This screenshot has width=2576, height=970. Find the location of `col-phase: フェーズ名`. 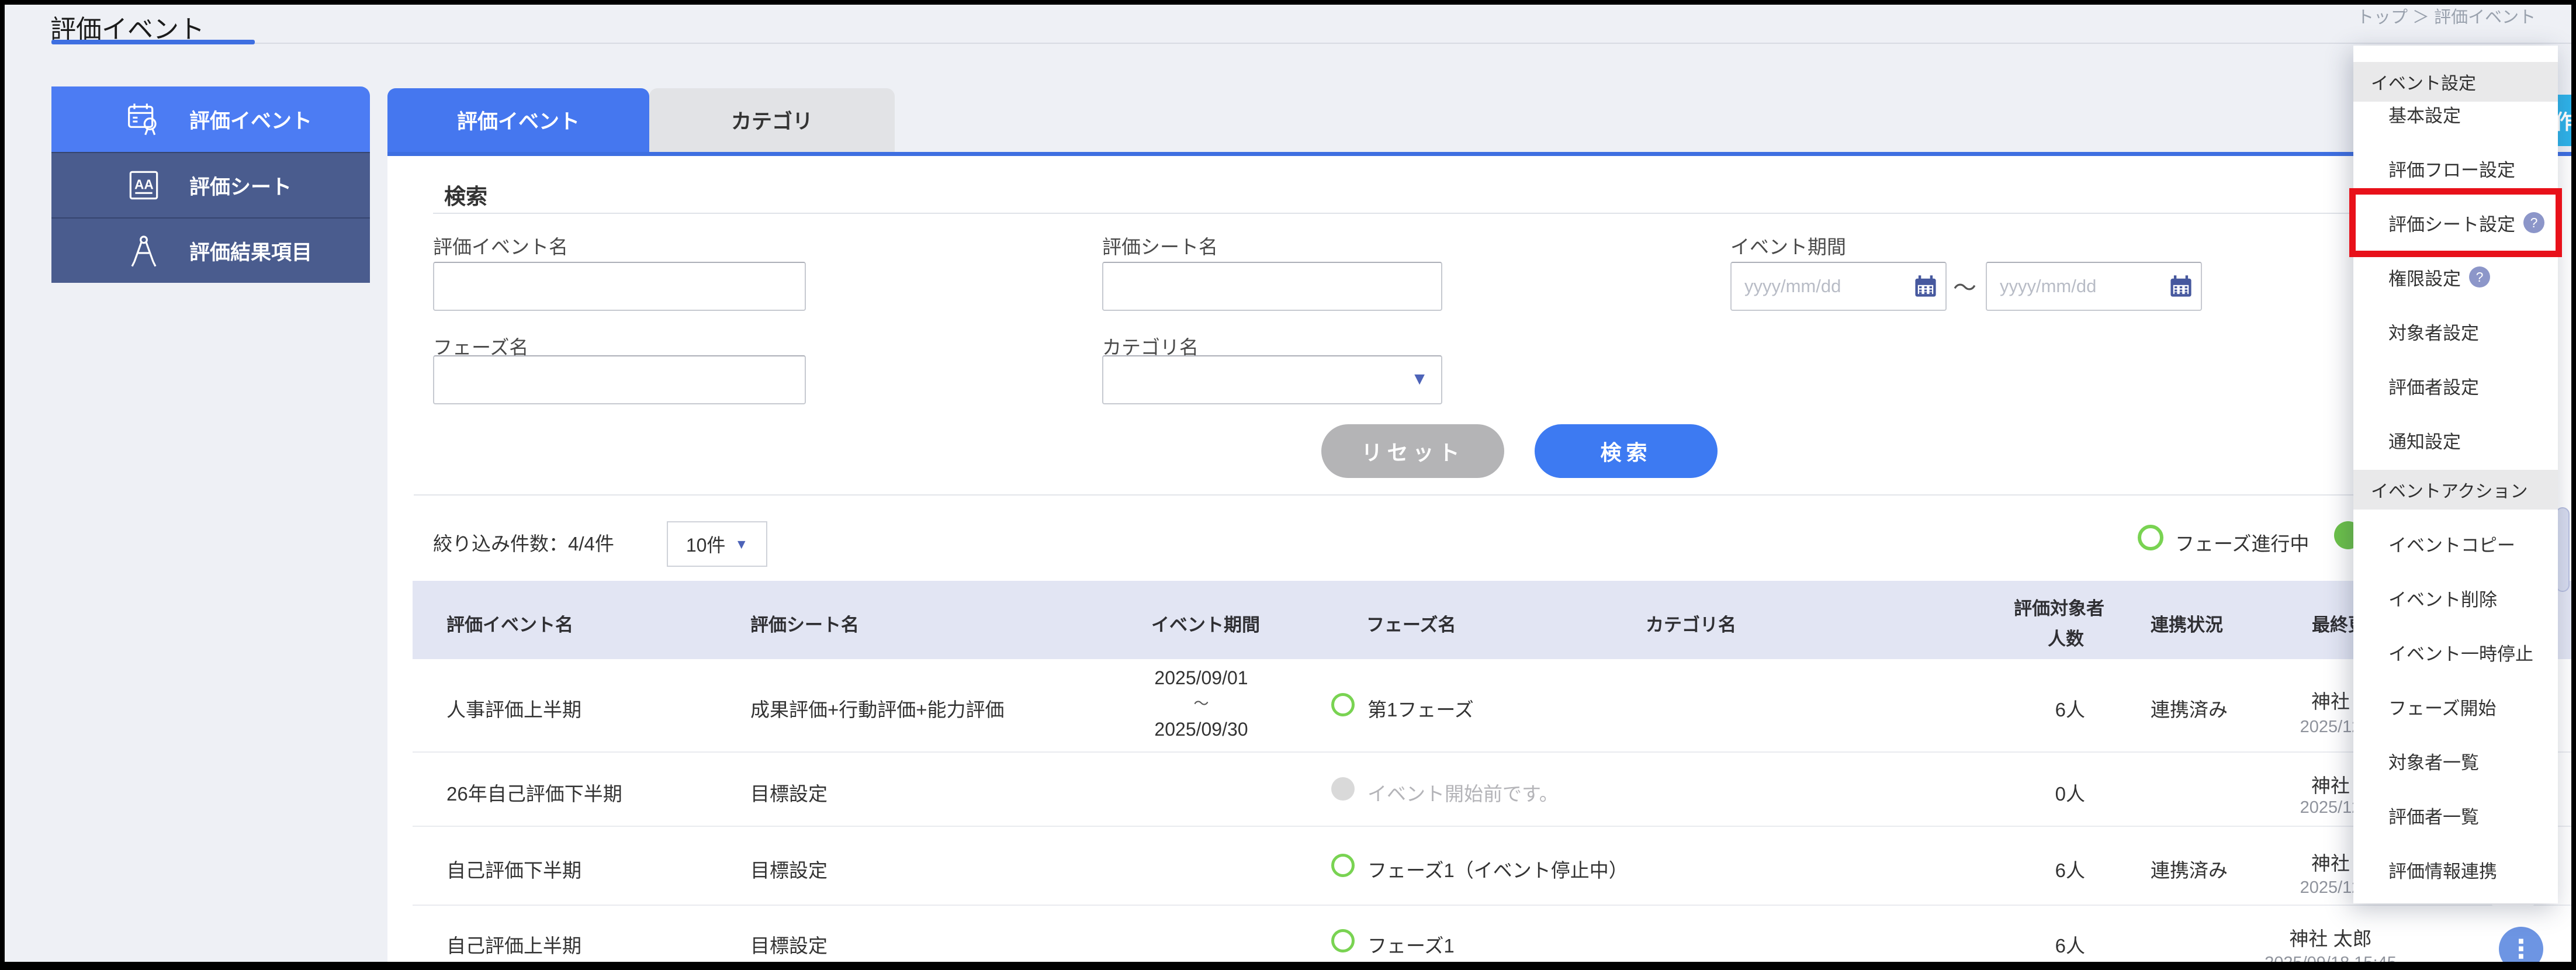

col-phase: フェーズ名 is located at coordinates (1411, 625).